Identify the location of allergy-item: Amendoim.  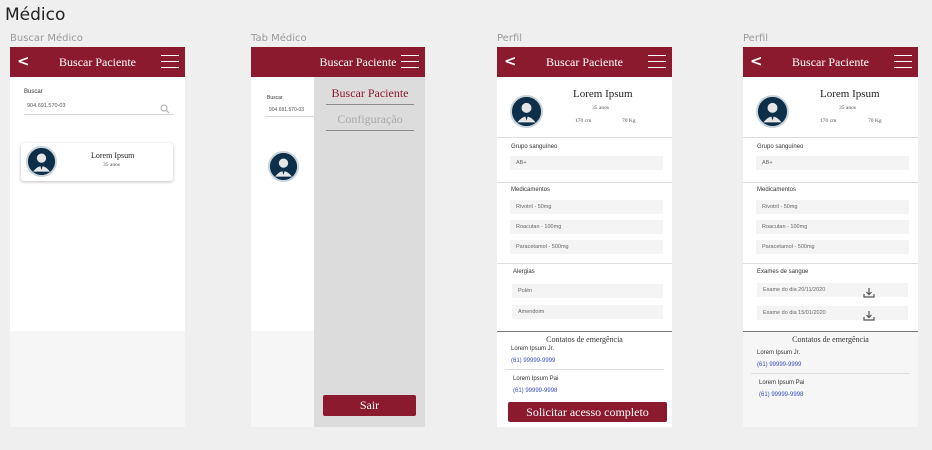
(587, 312).